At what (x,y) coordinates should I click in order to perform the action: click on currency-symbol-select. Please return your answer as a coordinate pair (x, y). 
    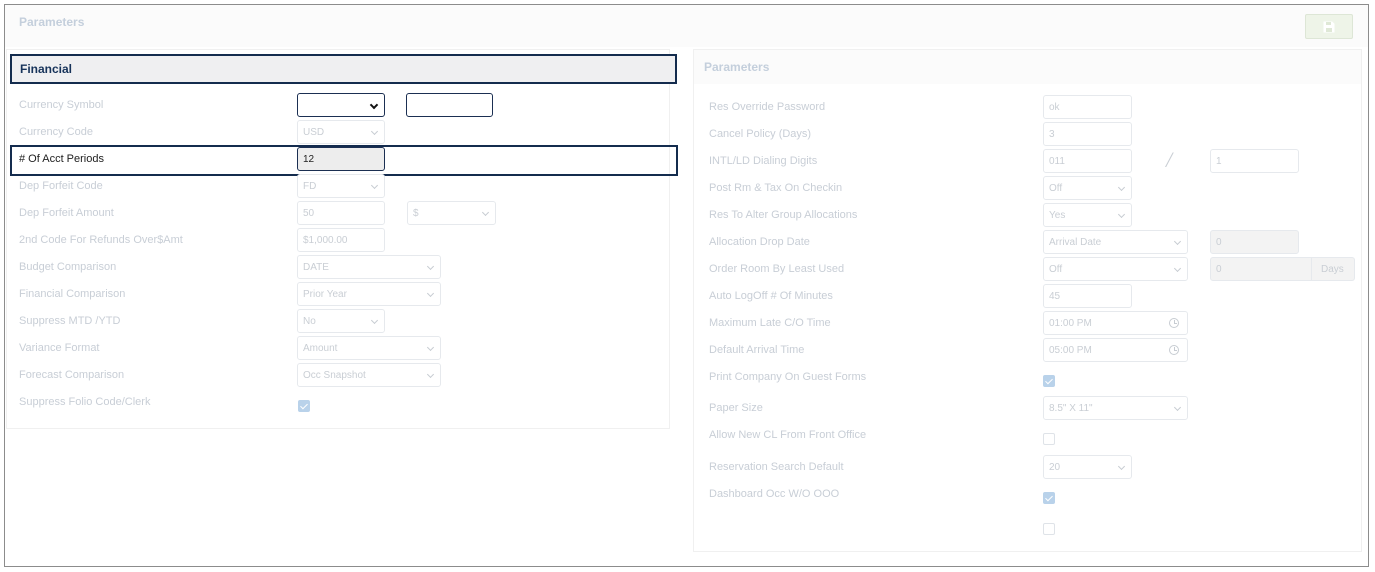
    Looking at the image, I should click on (341, 105).